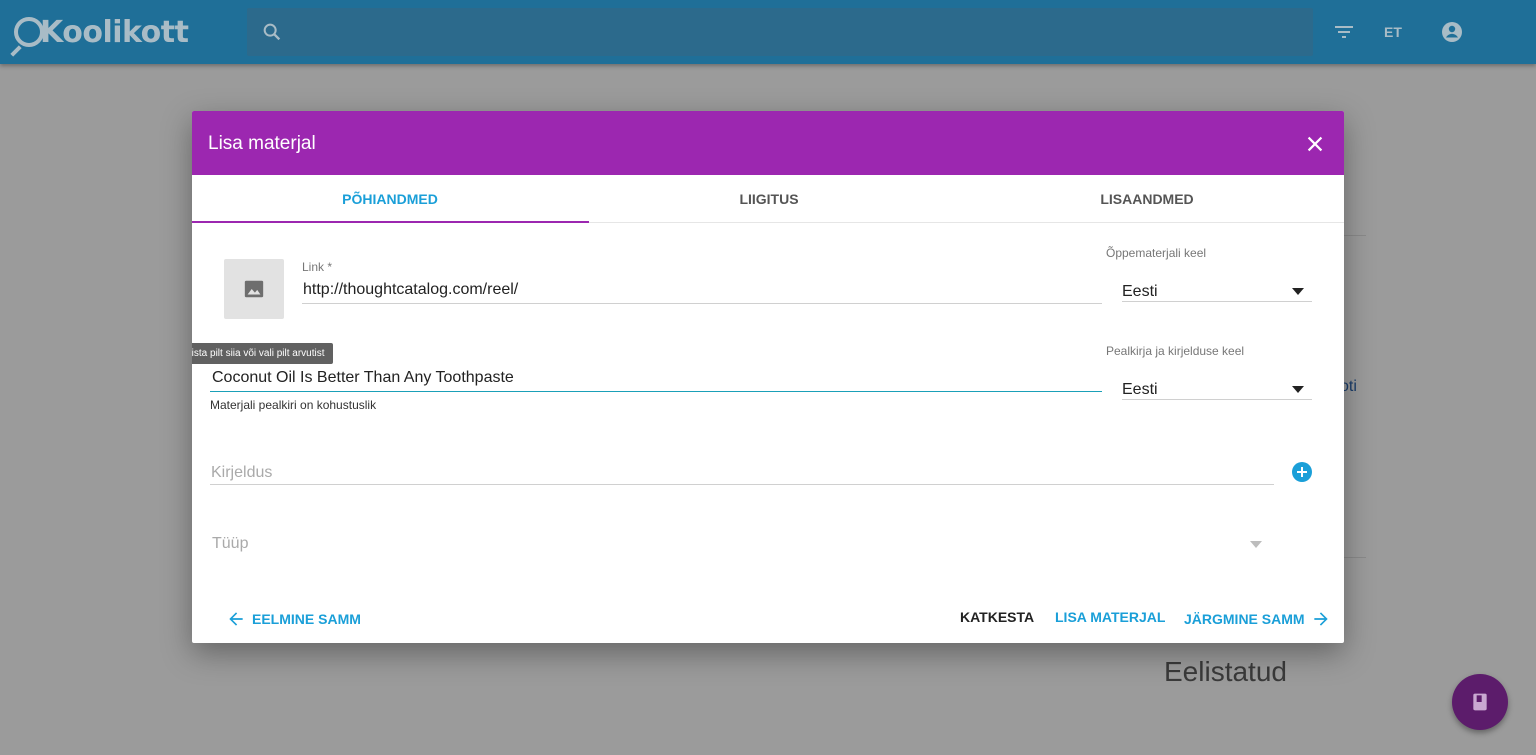 This screenshot has height=755, width=1536. Describe the element at coordinates (1140, 292) in the screenshot. I see `material-language-select: Eesti` at that location.